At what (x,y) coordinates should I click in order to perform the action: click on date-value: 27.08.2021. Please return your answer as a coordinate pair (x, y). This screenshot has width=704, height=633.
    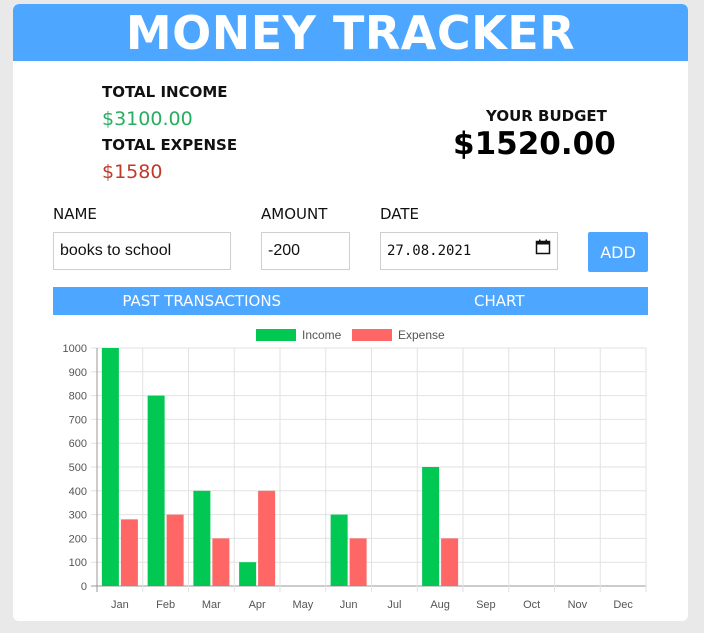
    Looking at the image, I should click on (429, 251).